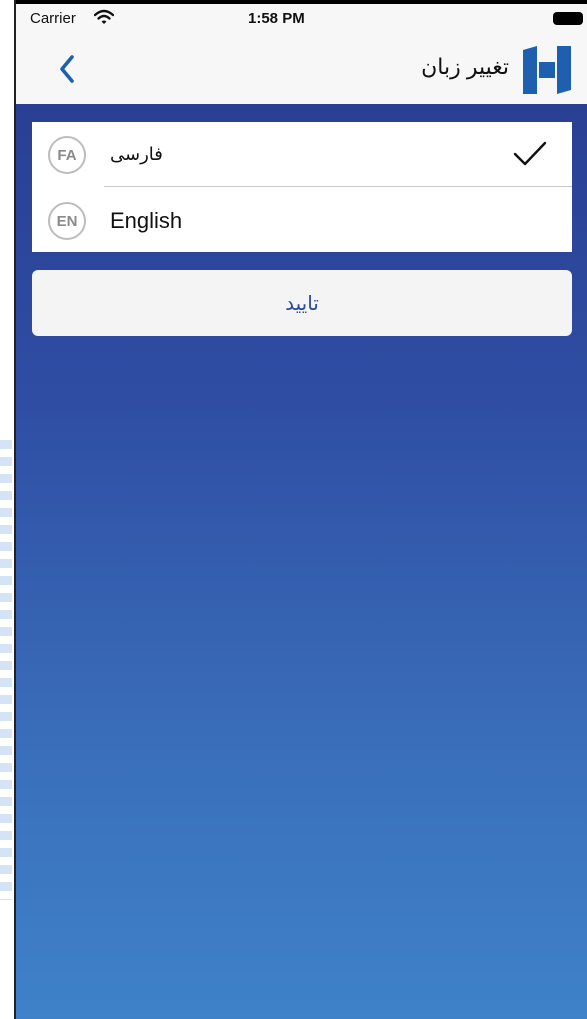 Image resolution: width=587 pixels, height=1019 pixels. Describe the element at coordinates (302, 220) in the screenshot. I see `language-option-en: EN English` at that location.